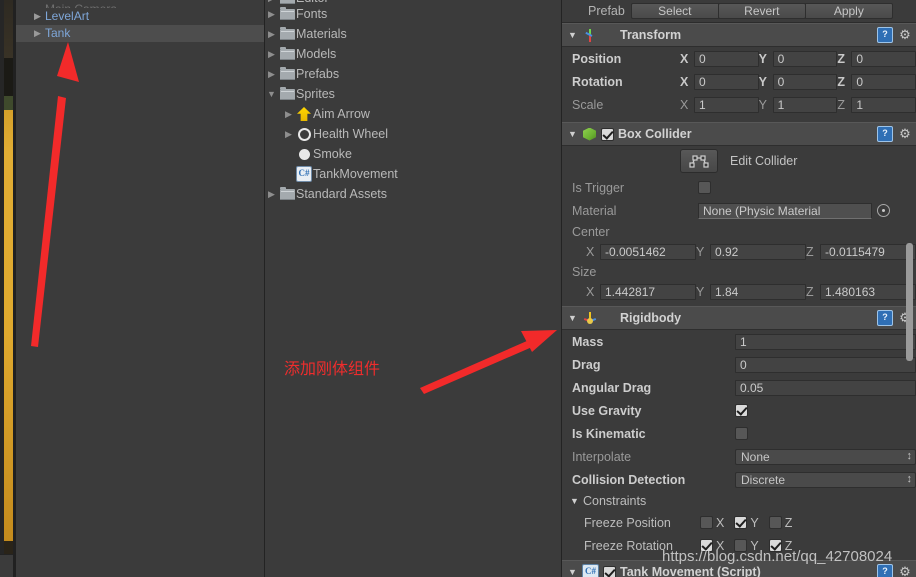  I want to click on hierarchy-item-tank: ▶ Tank, so click(140, 33).